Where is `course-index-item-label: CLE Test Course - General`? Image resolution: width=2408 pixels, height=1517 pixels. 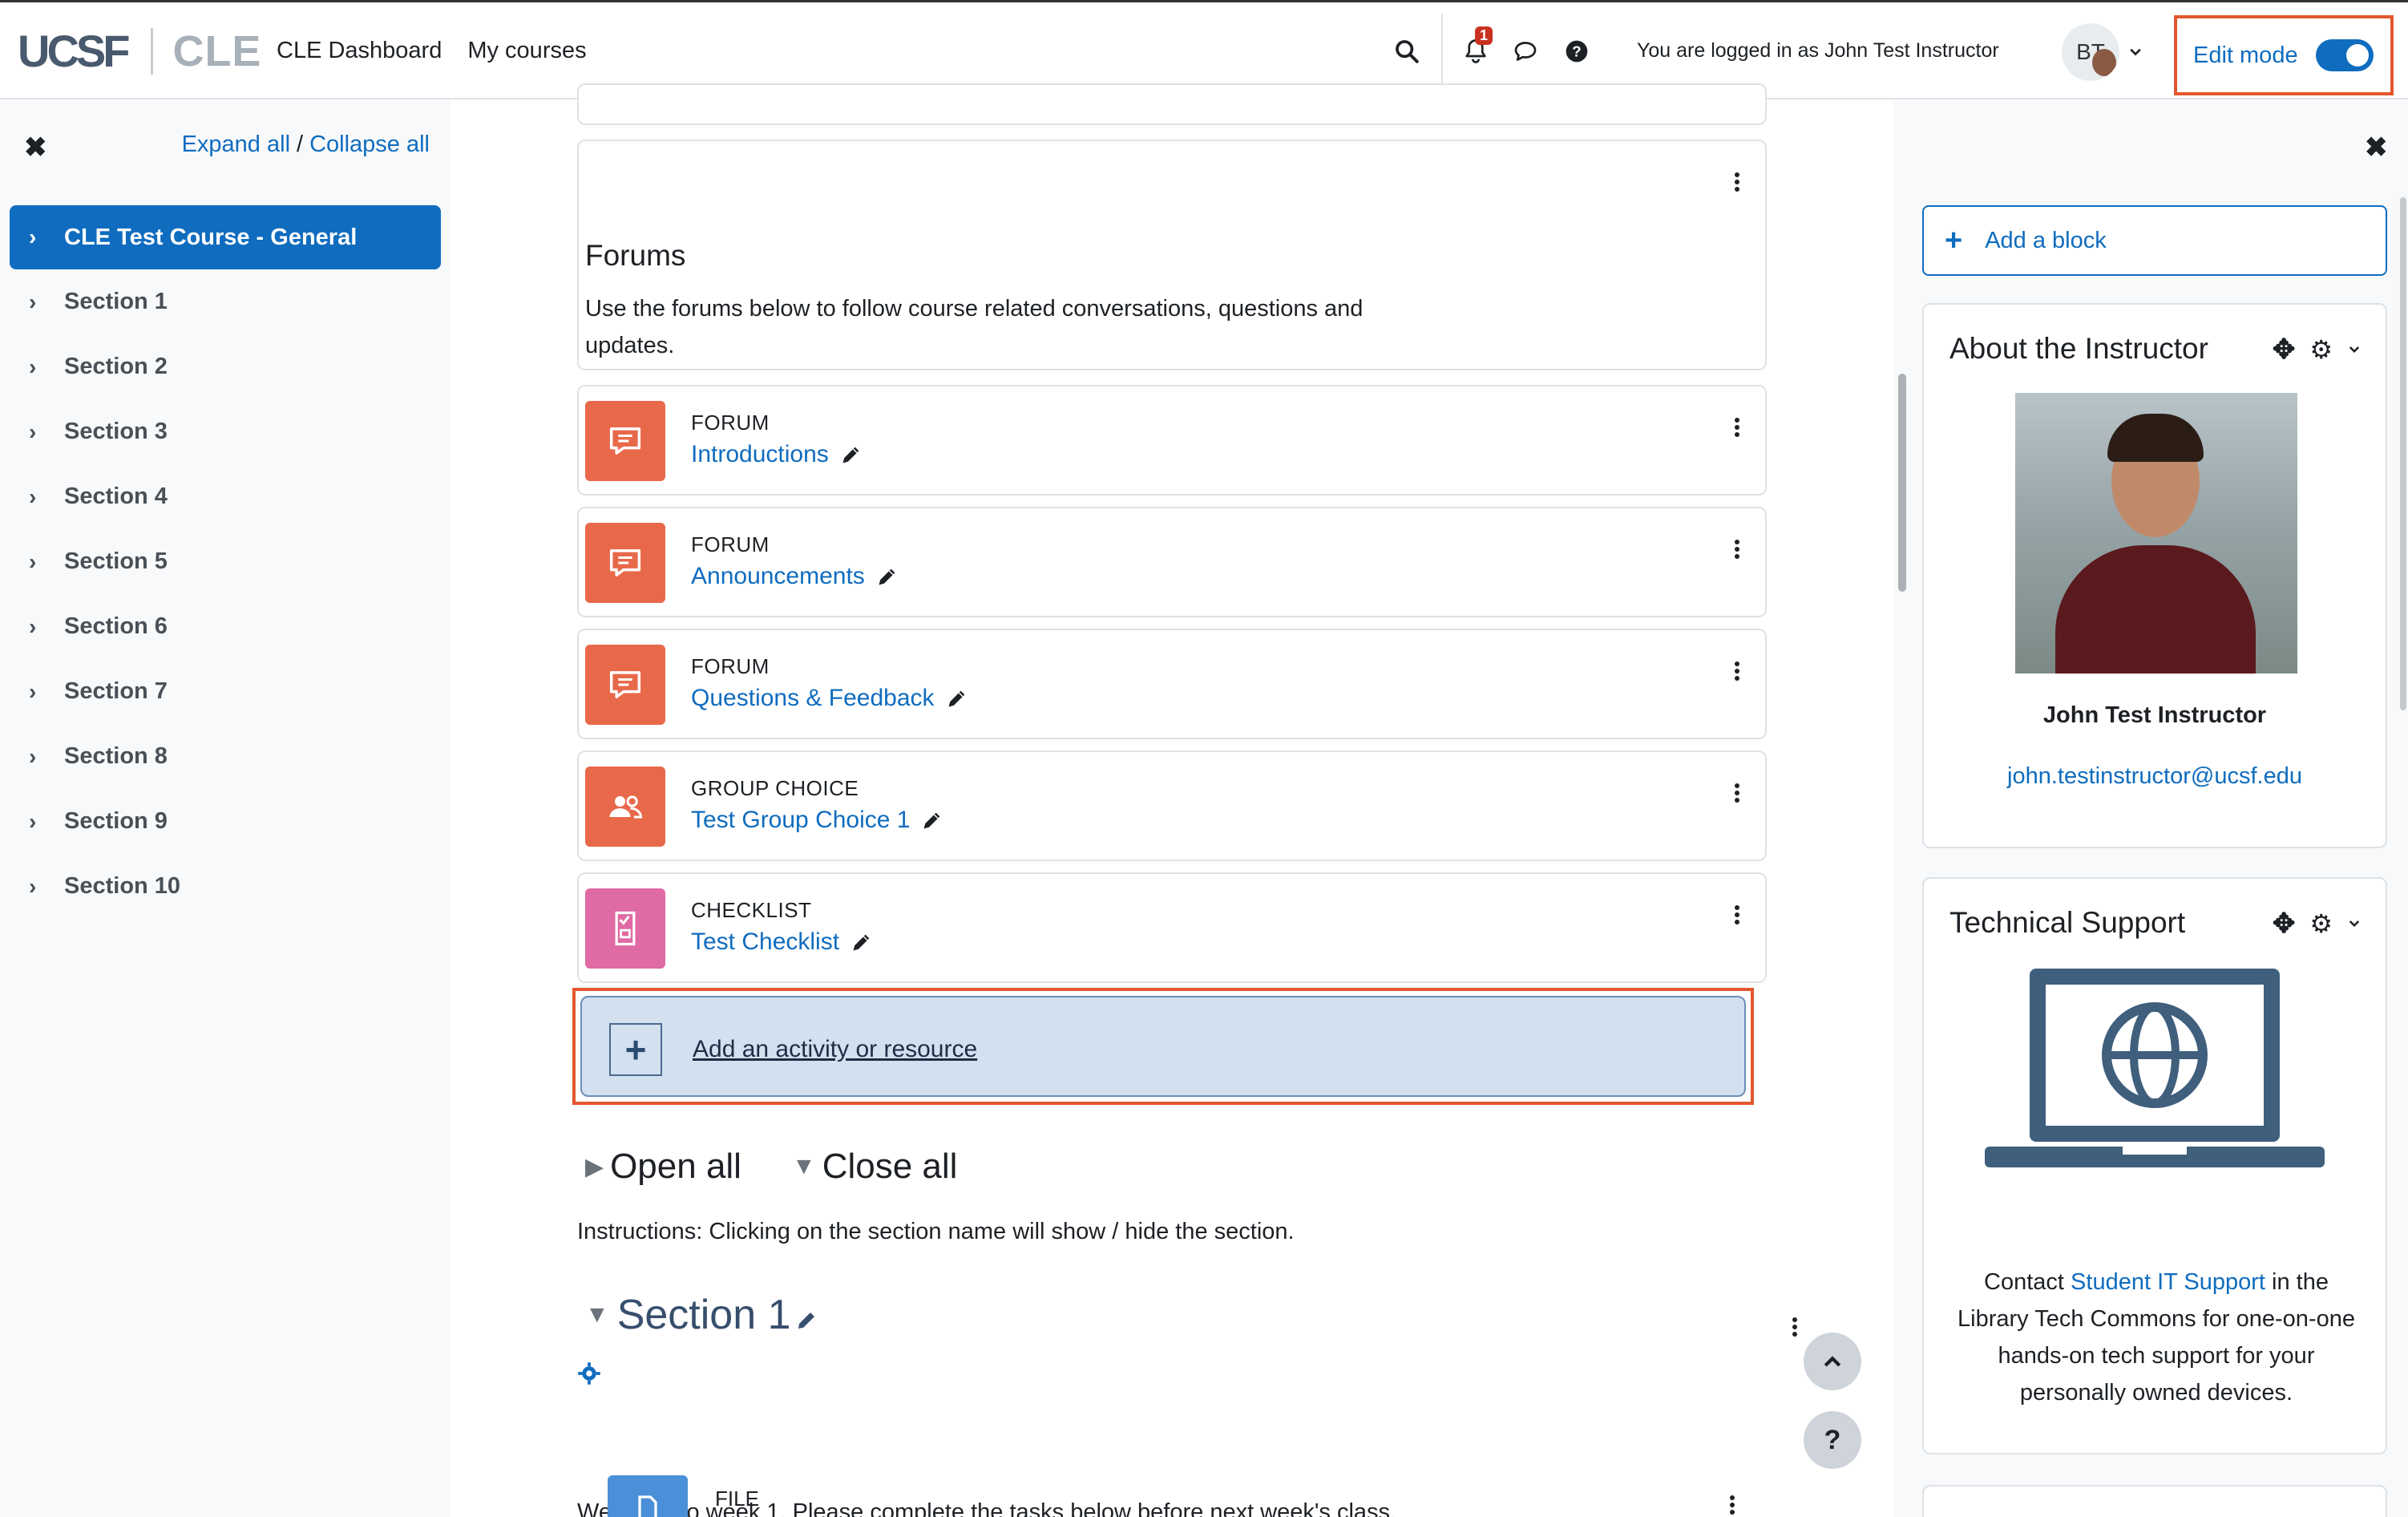
course-index-item-label: CLE Test Course - General is located at coordinates (211, 237).